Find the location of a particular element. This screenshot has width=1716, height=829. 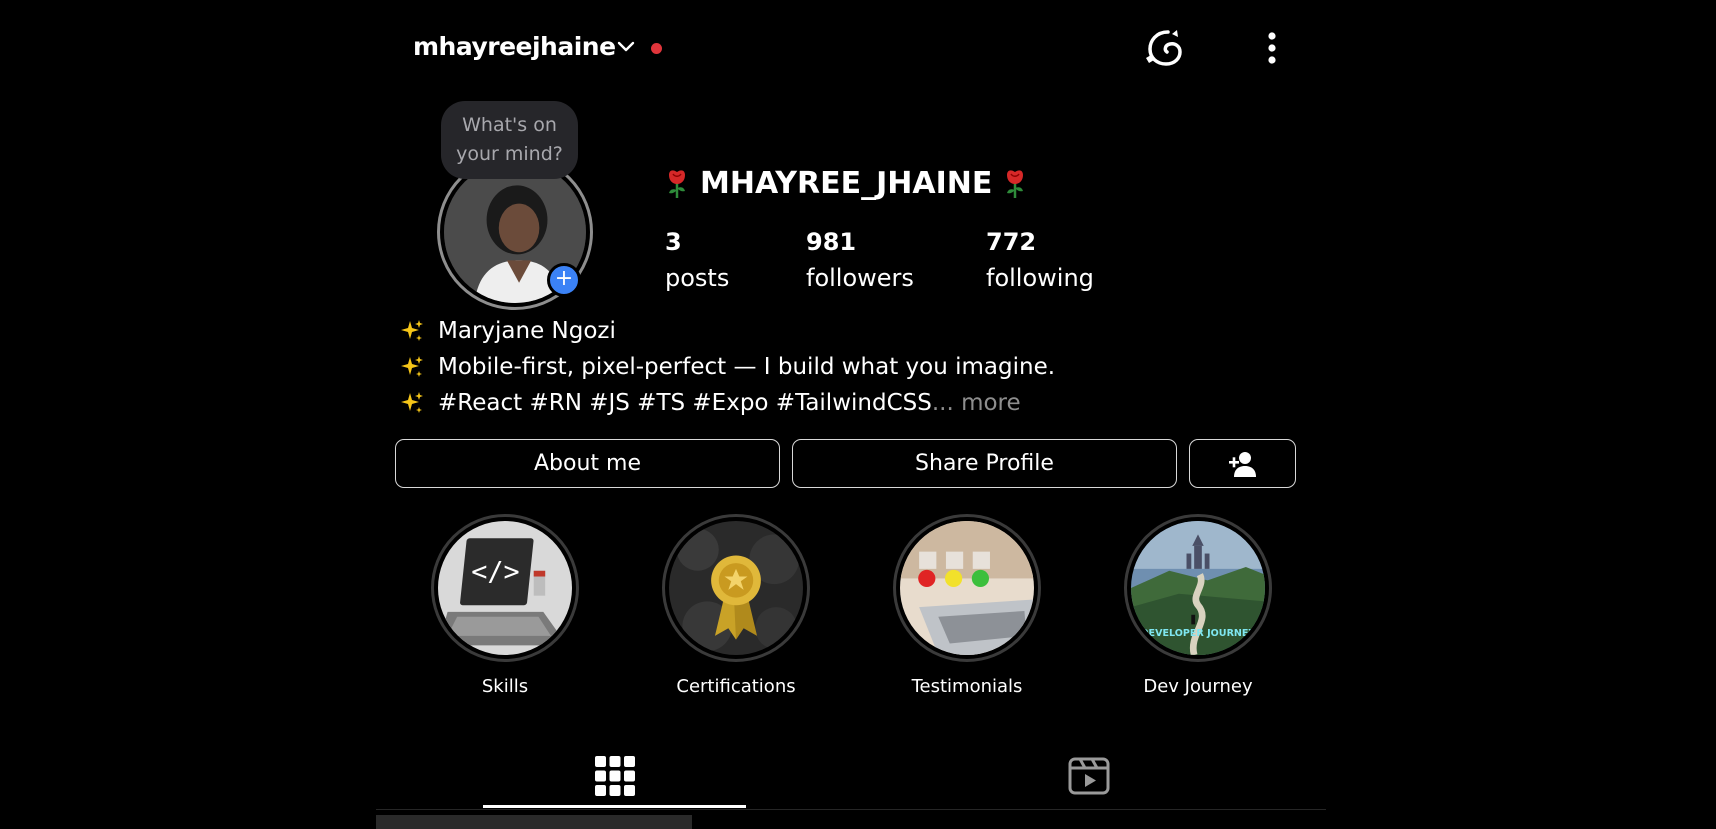

highlight-label: Testimonials is located at coordinates (967, 686).